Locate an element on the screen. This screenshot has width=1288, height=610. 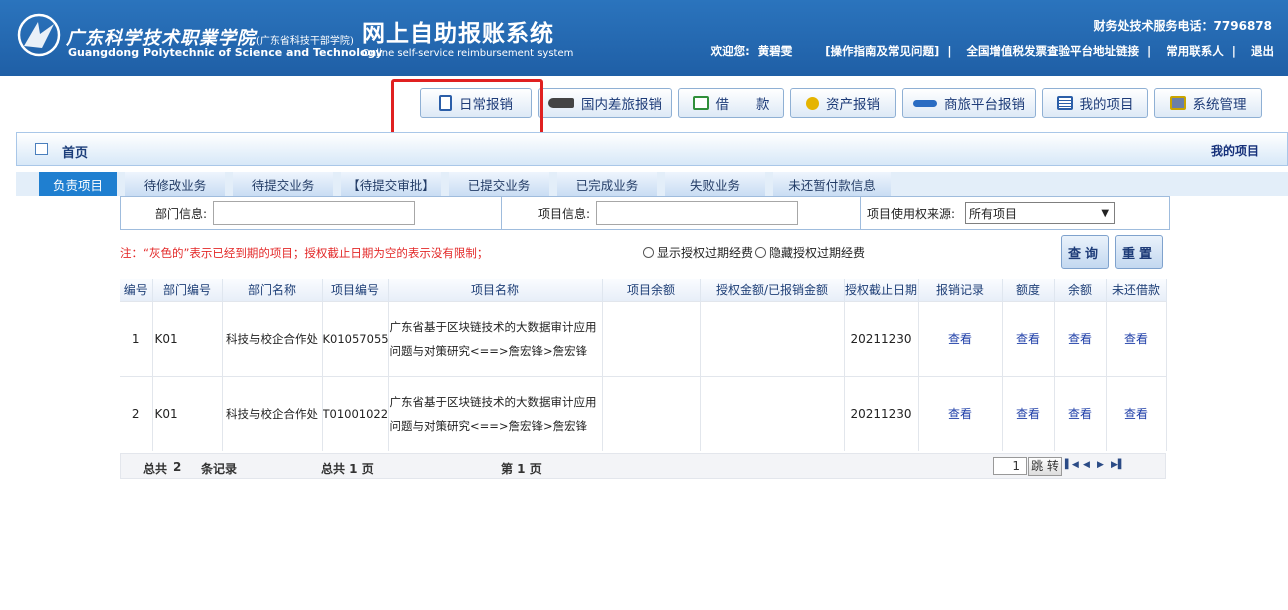
loan-button: 借 款 is located at coordinates (731, 103).